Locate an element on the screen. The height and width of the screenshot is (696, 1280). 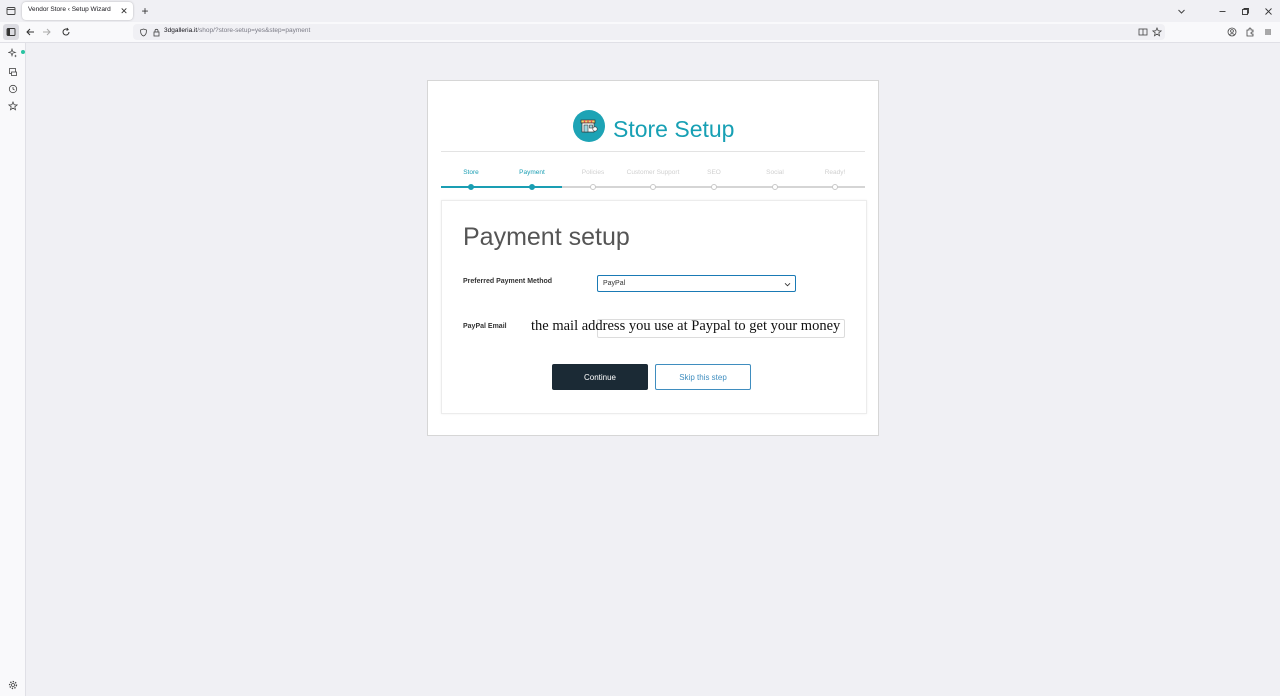
reader-view-icon is located at coordinates (1143, 32).